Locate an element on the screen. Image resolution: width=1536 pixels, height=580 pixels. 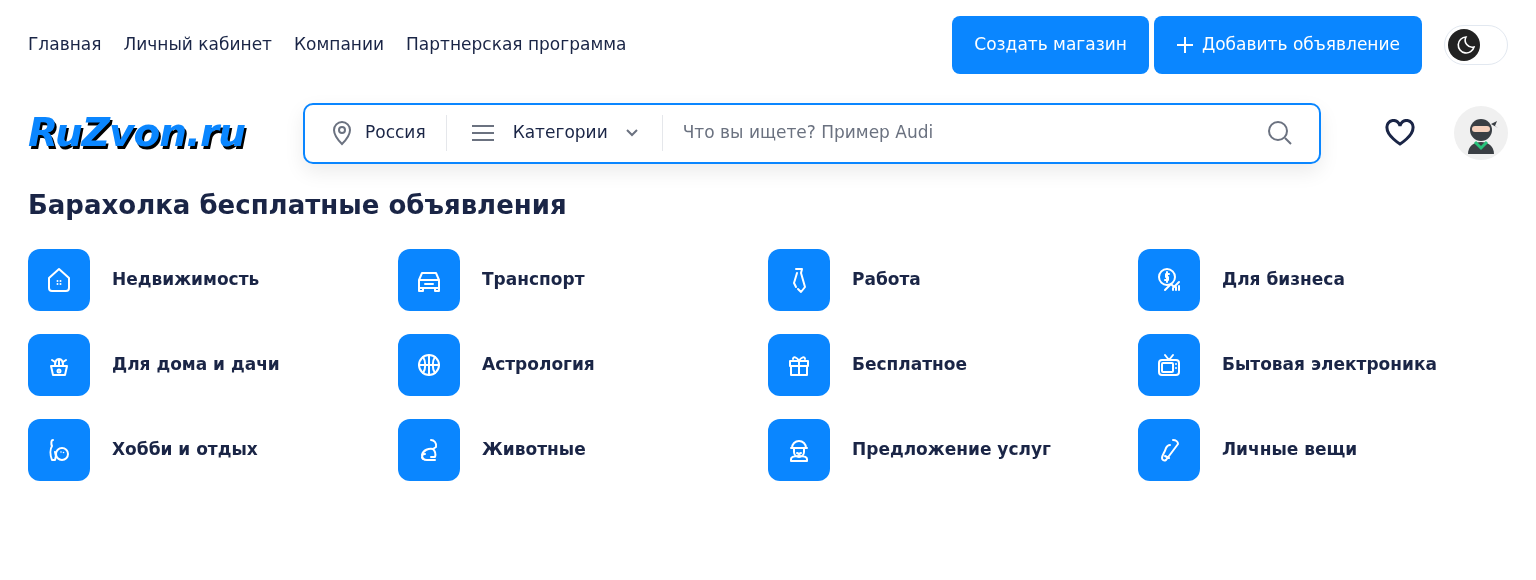
search-icon is located at coordinates (1280, 133).